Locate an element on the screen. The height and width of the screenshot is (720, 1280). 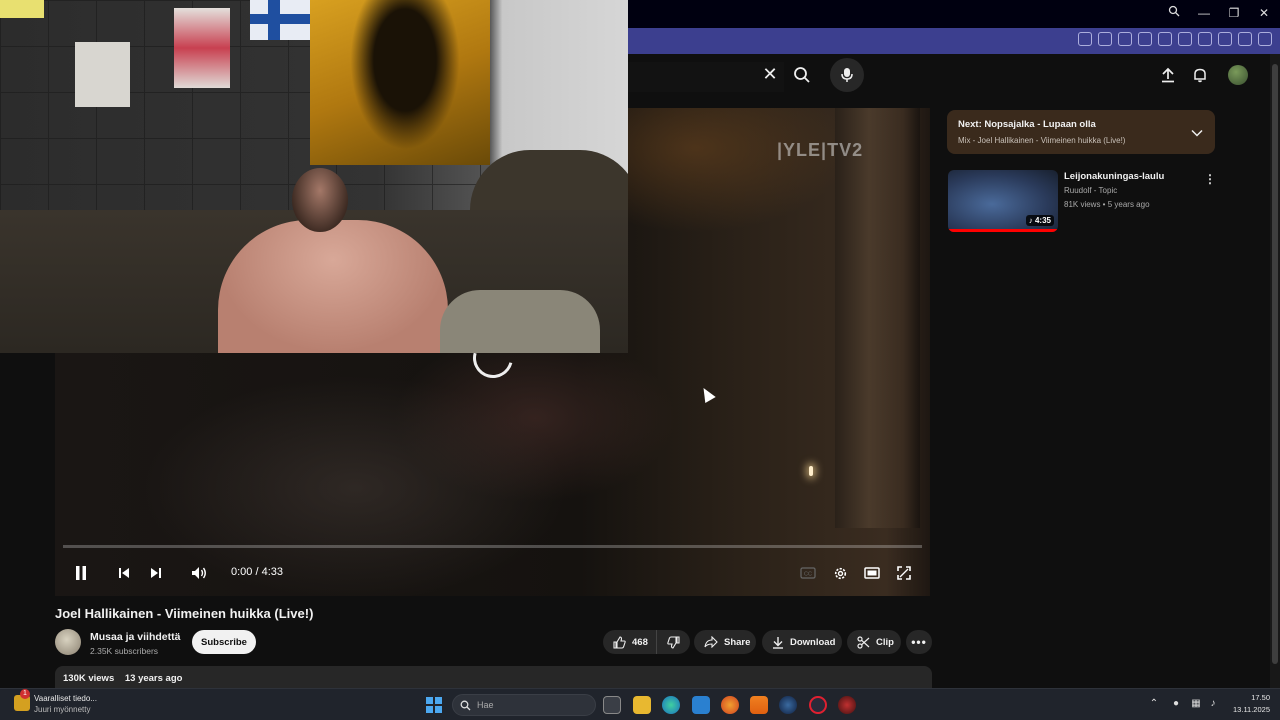
volume-icon: ♪ is located at coordinates (1213, 704).